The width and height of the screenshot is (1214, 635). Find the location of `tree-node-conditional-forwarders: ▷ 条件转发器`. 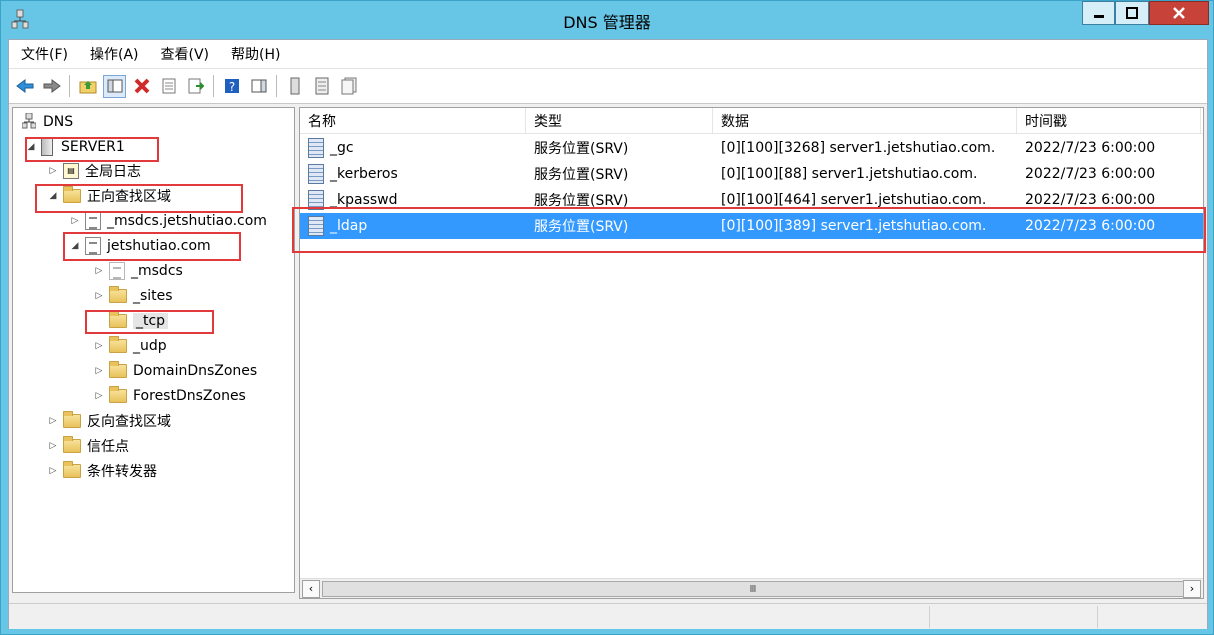

tree-node-conditional-forwarders: ▷ 条件转发器 is located at coordinates (102, 471).